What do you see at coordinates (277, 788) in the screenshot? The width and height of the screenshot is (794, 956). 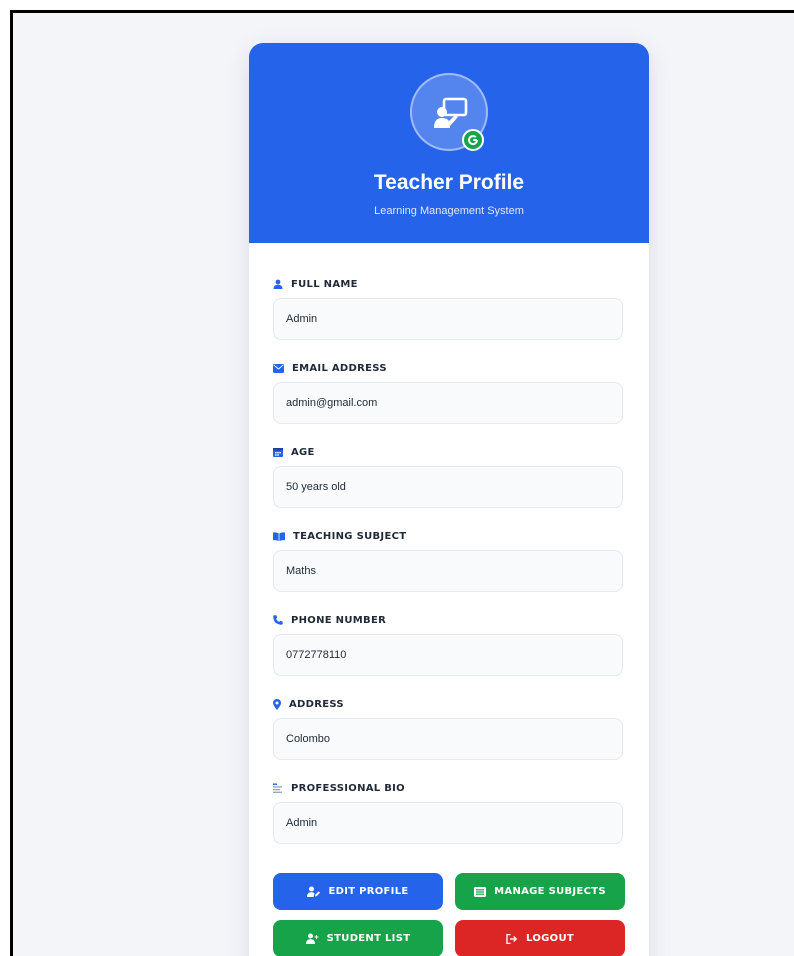 I see `text-align-icon` at bounding box center [277, 788].